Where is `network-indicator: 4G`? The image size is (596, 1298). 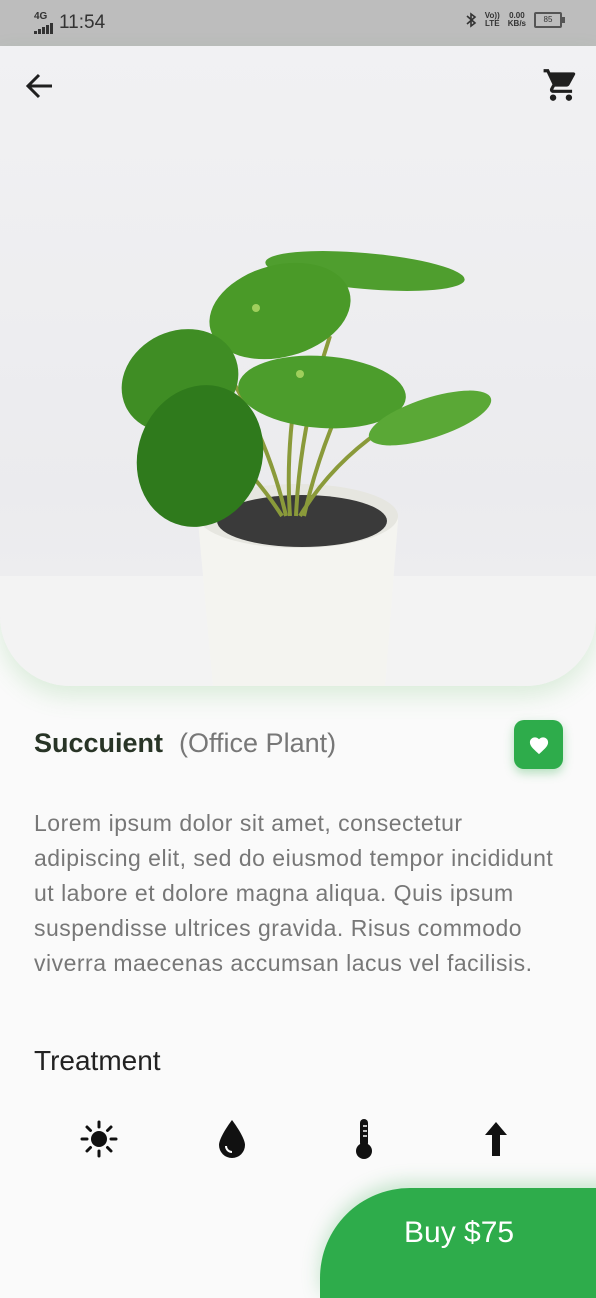
network-indicator: 4G is located at coordinates (43, 23).